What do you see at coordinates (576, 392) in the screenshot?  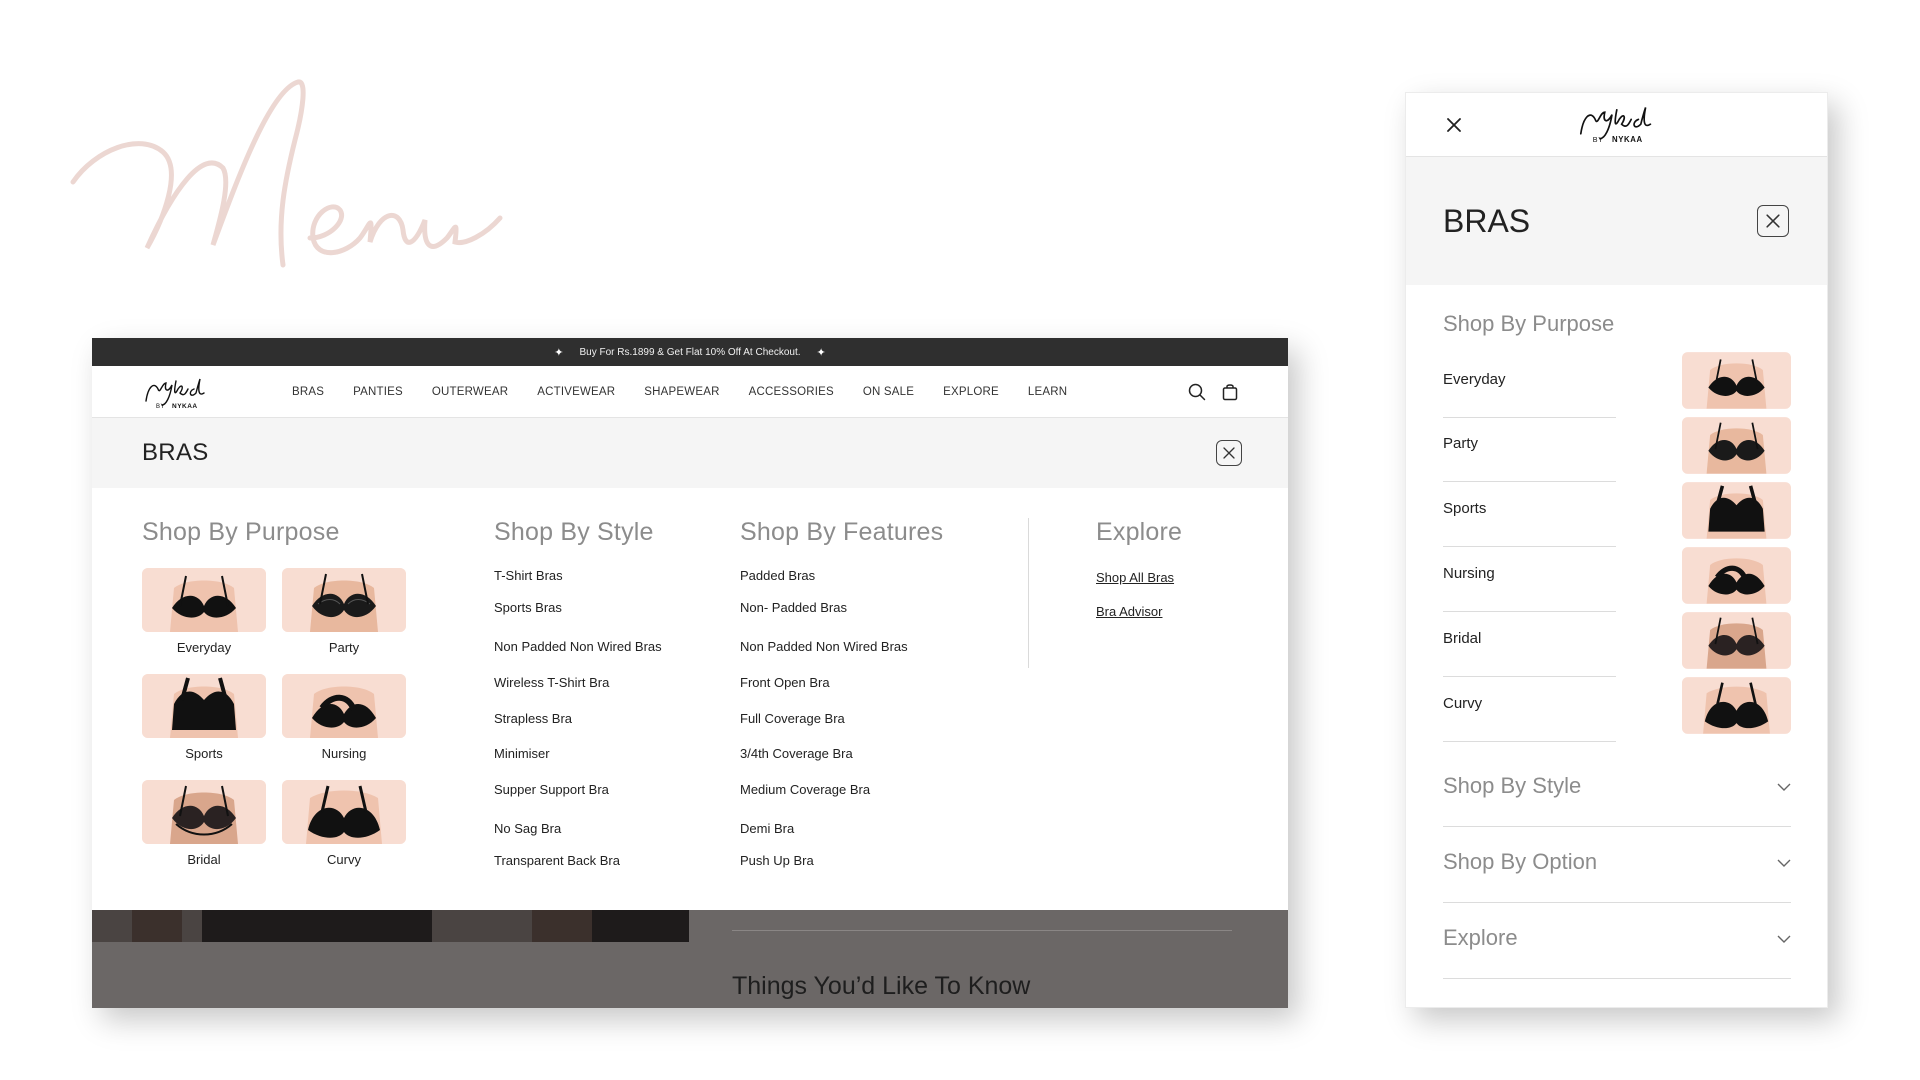 I see `nav-activewear: ACTIVEWEAR` at bounding box center [576, 392].